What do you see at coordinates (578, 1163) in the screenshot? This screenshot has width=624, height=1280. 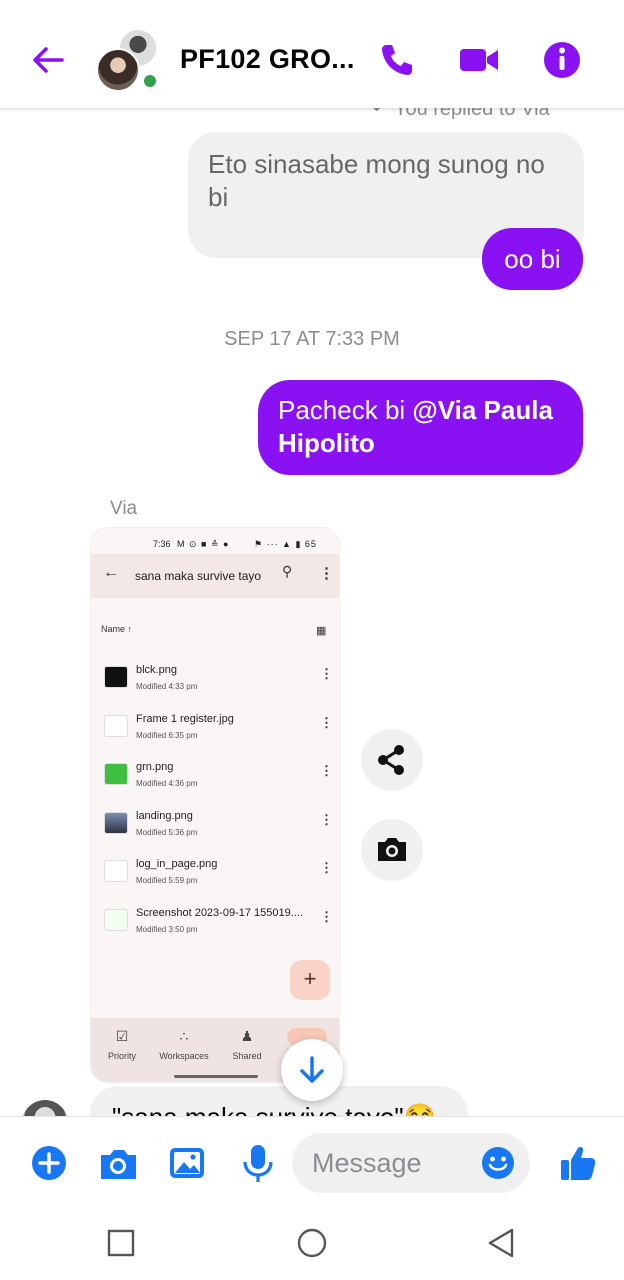 I see `like-icon` at bounding box center [578, 1163].